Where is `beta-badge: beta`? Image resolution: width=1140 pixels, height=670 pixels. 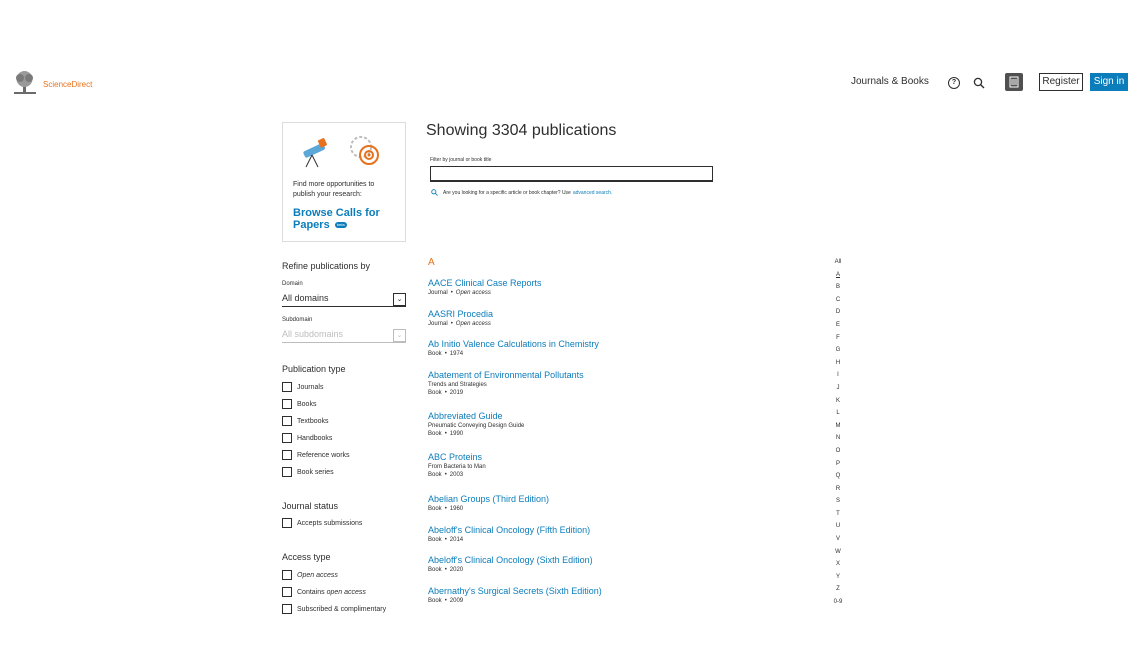 beta-badge: beta is located at coordinates (340, 225).